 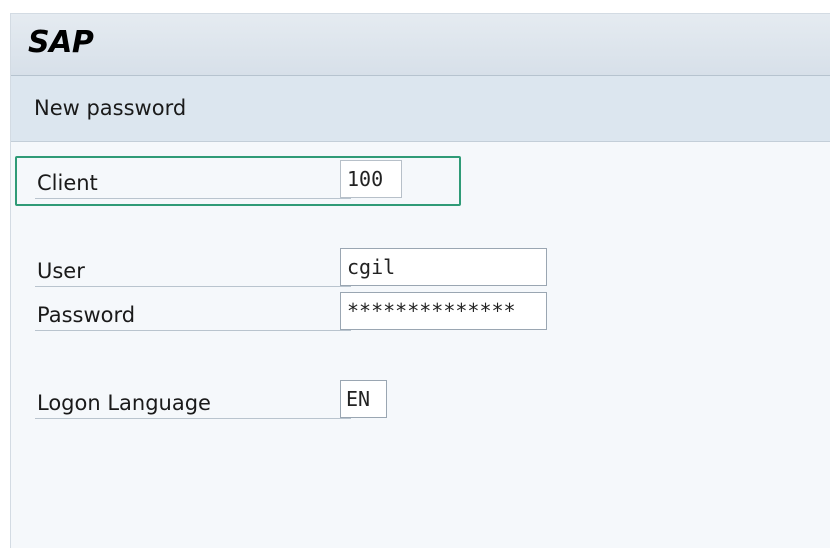 I want to click on logon-language-label: Logon Language, so click(x=124, y=403).